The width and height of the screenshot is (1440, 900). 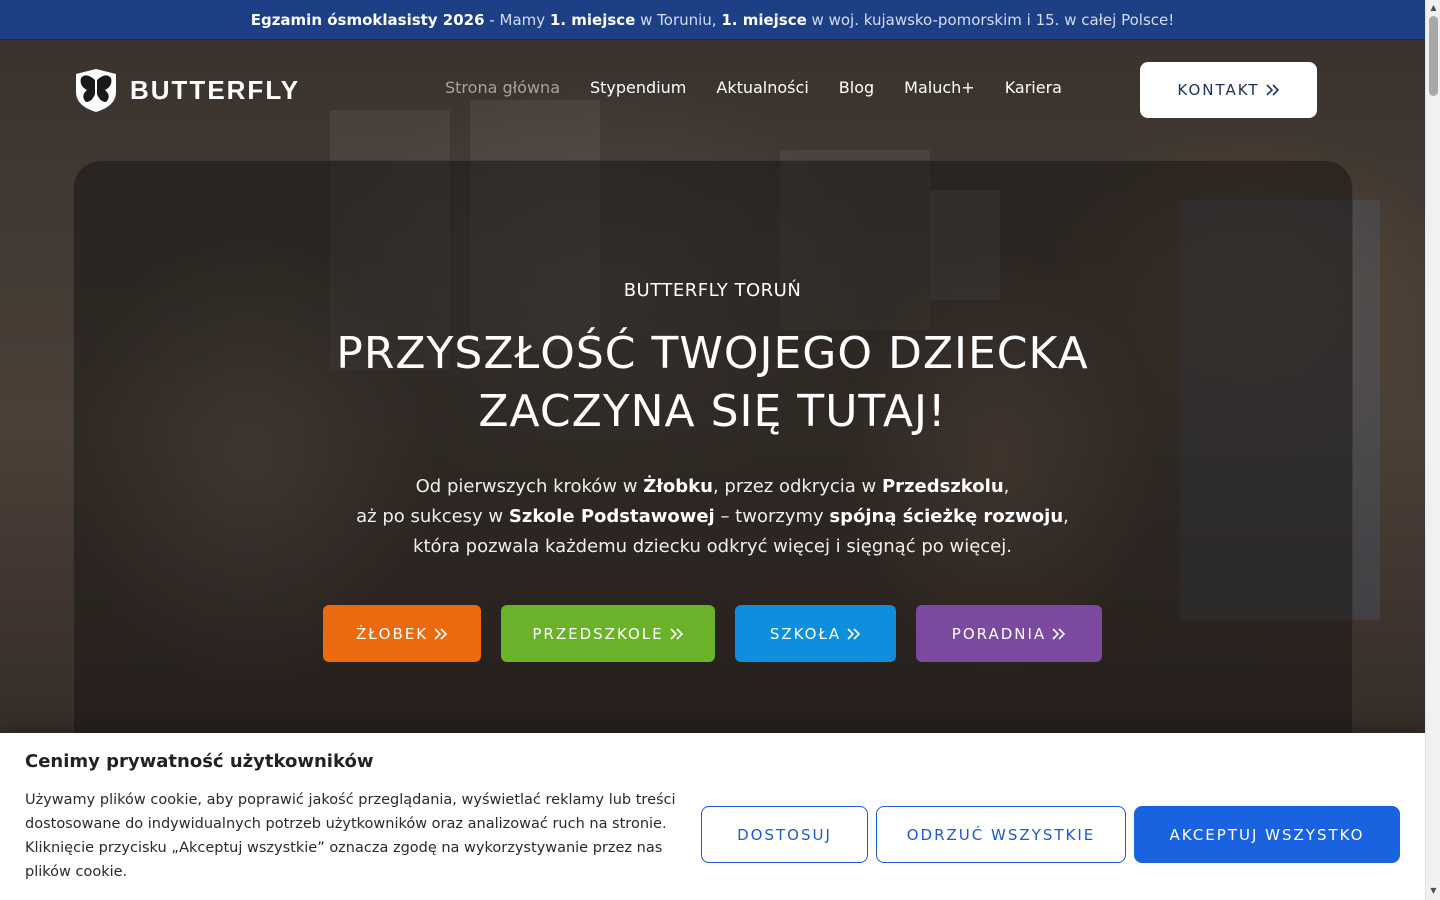 I want to click on announcement-text: w Toruniu,, so click(x=678, y=19).